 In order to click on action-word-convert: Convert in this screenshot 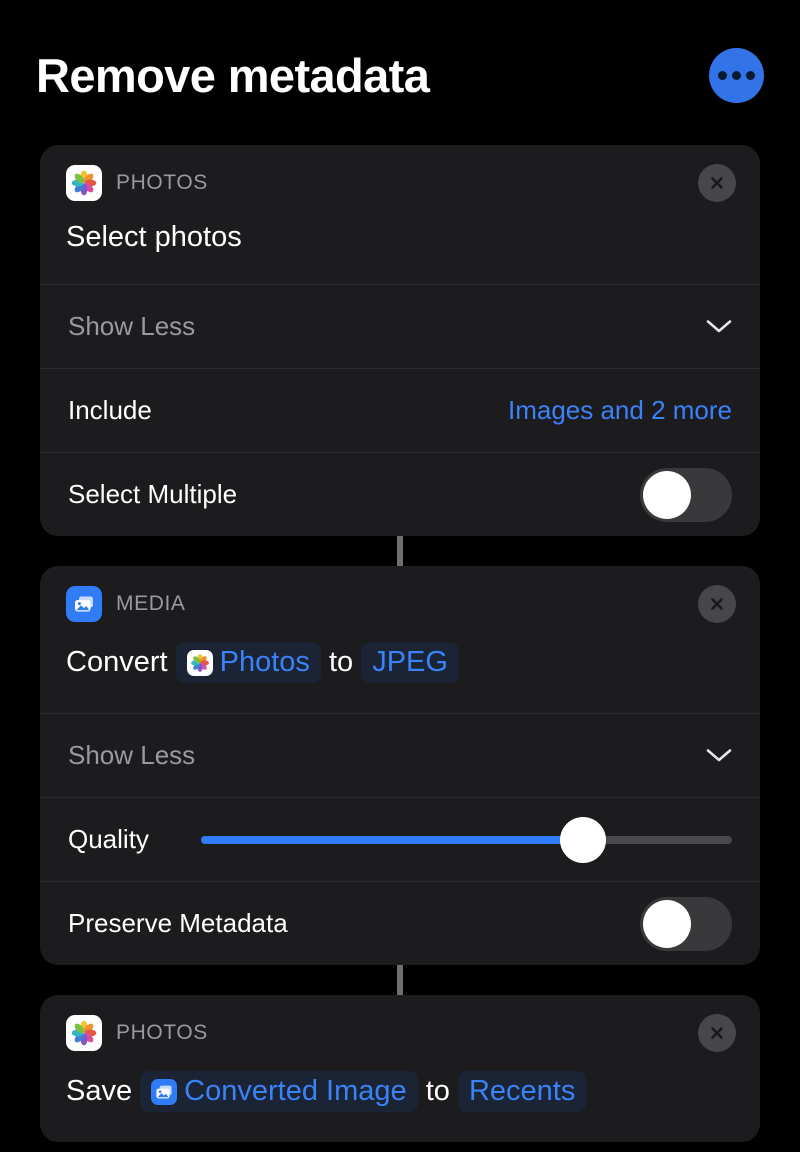, I will do `click(121, 662)`.